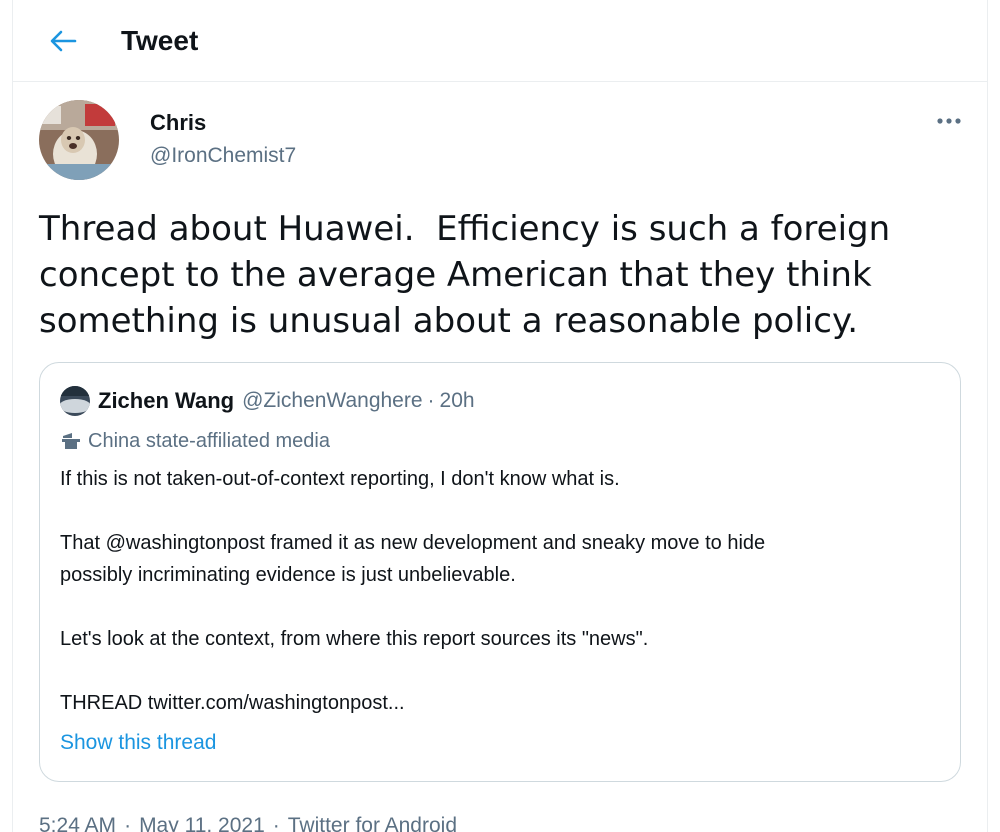 Image resolution: width=1000 pixels, height=832 pixels. What do you see at coordinates (160, 40) in the screenshot?
I see `page-title: Tweet` at bounding box center [160, 40].